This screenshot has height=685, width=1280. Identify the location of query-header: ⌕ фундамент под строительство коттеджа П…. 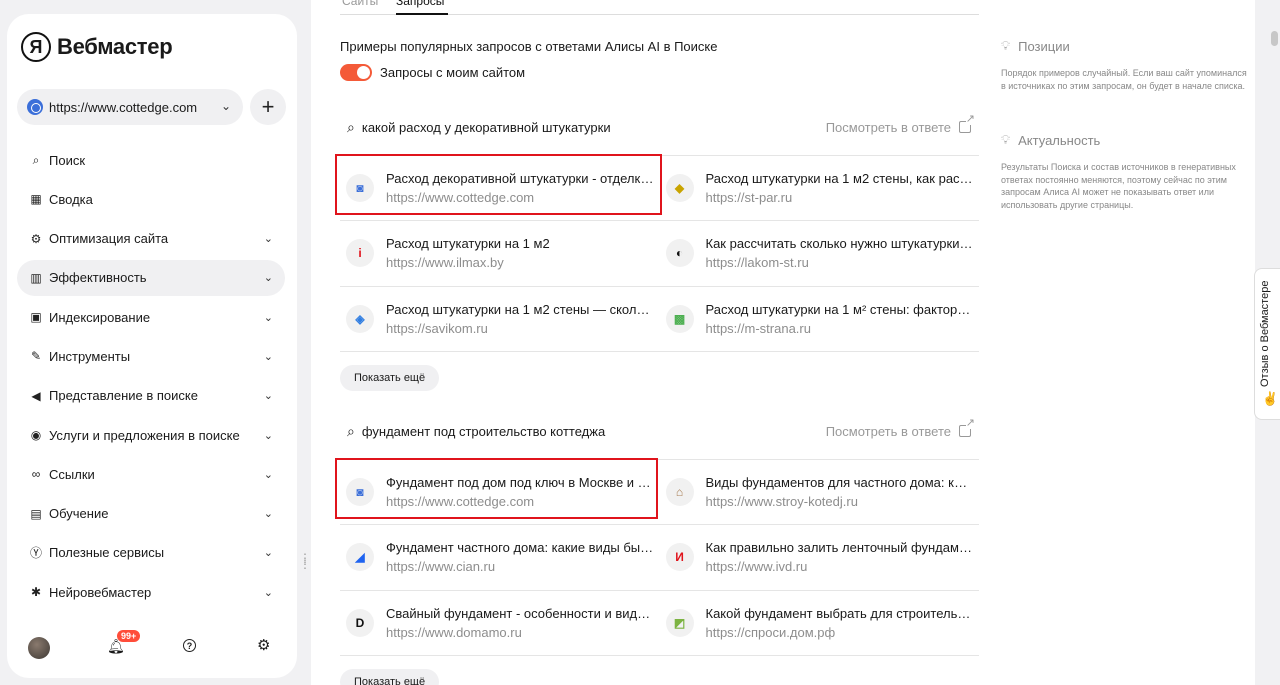
(659, 431).